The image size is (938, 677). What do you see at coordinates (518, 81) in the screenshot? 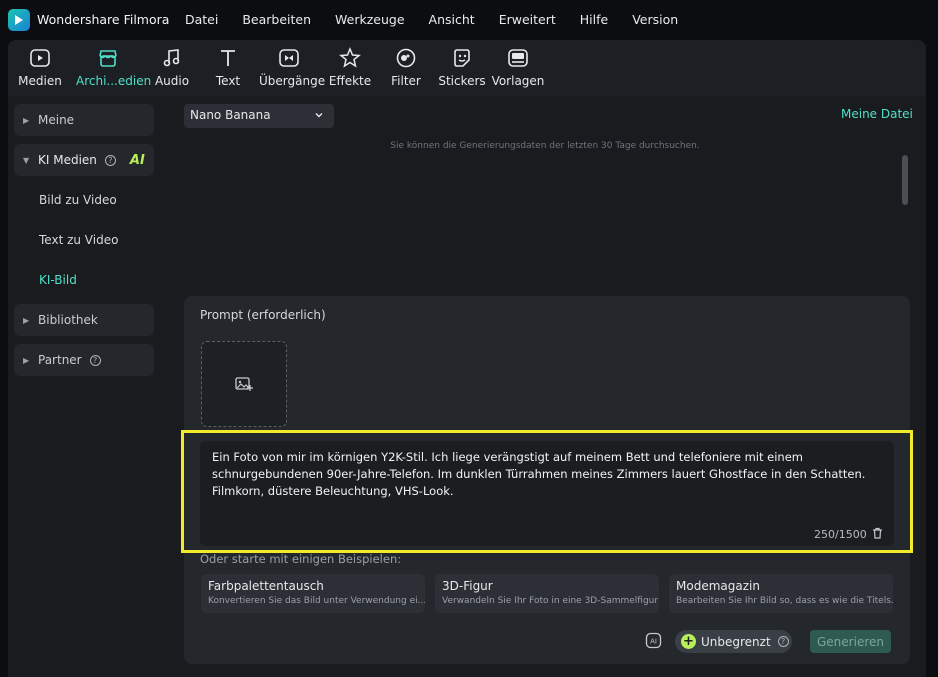
I see `tool-label: Vorlagen` at bounding box center [518, 81].